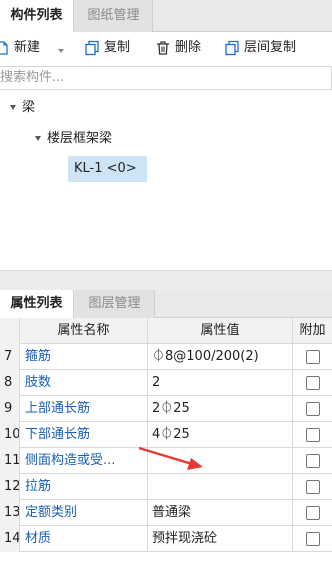  Describe the element at coordinates (166, 280) in the screenshot. I see `panel-splitter` at that location.